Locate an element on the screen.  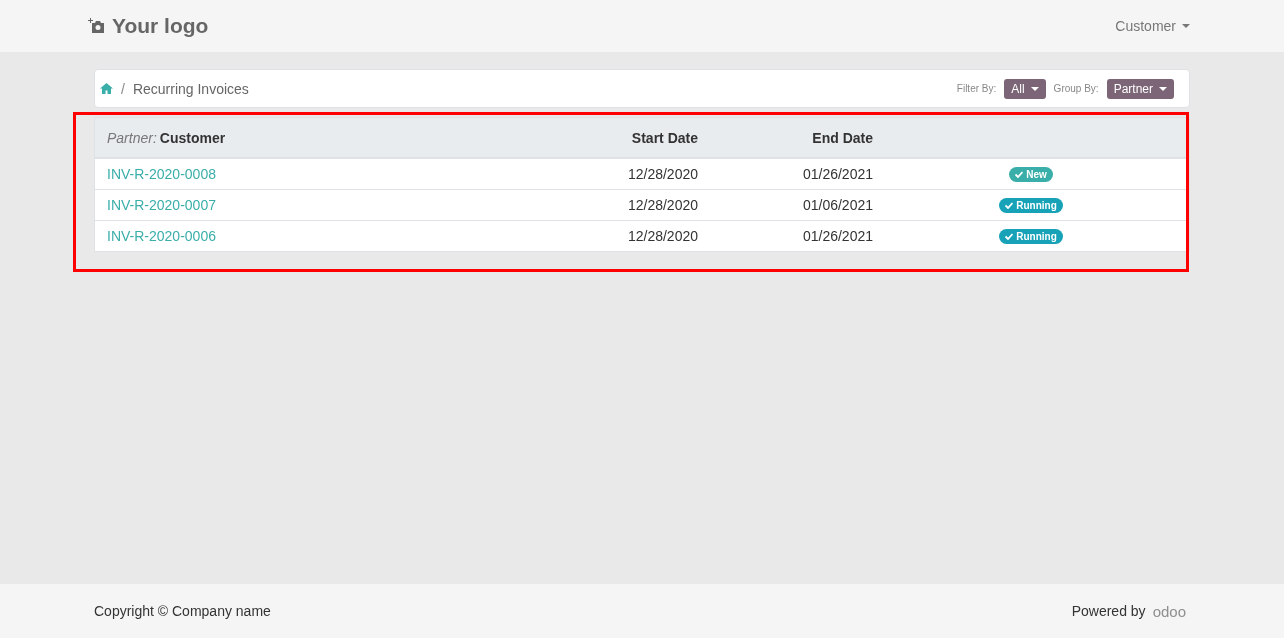
camera-icon is located at coordinates (97, 26).